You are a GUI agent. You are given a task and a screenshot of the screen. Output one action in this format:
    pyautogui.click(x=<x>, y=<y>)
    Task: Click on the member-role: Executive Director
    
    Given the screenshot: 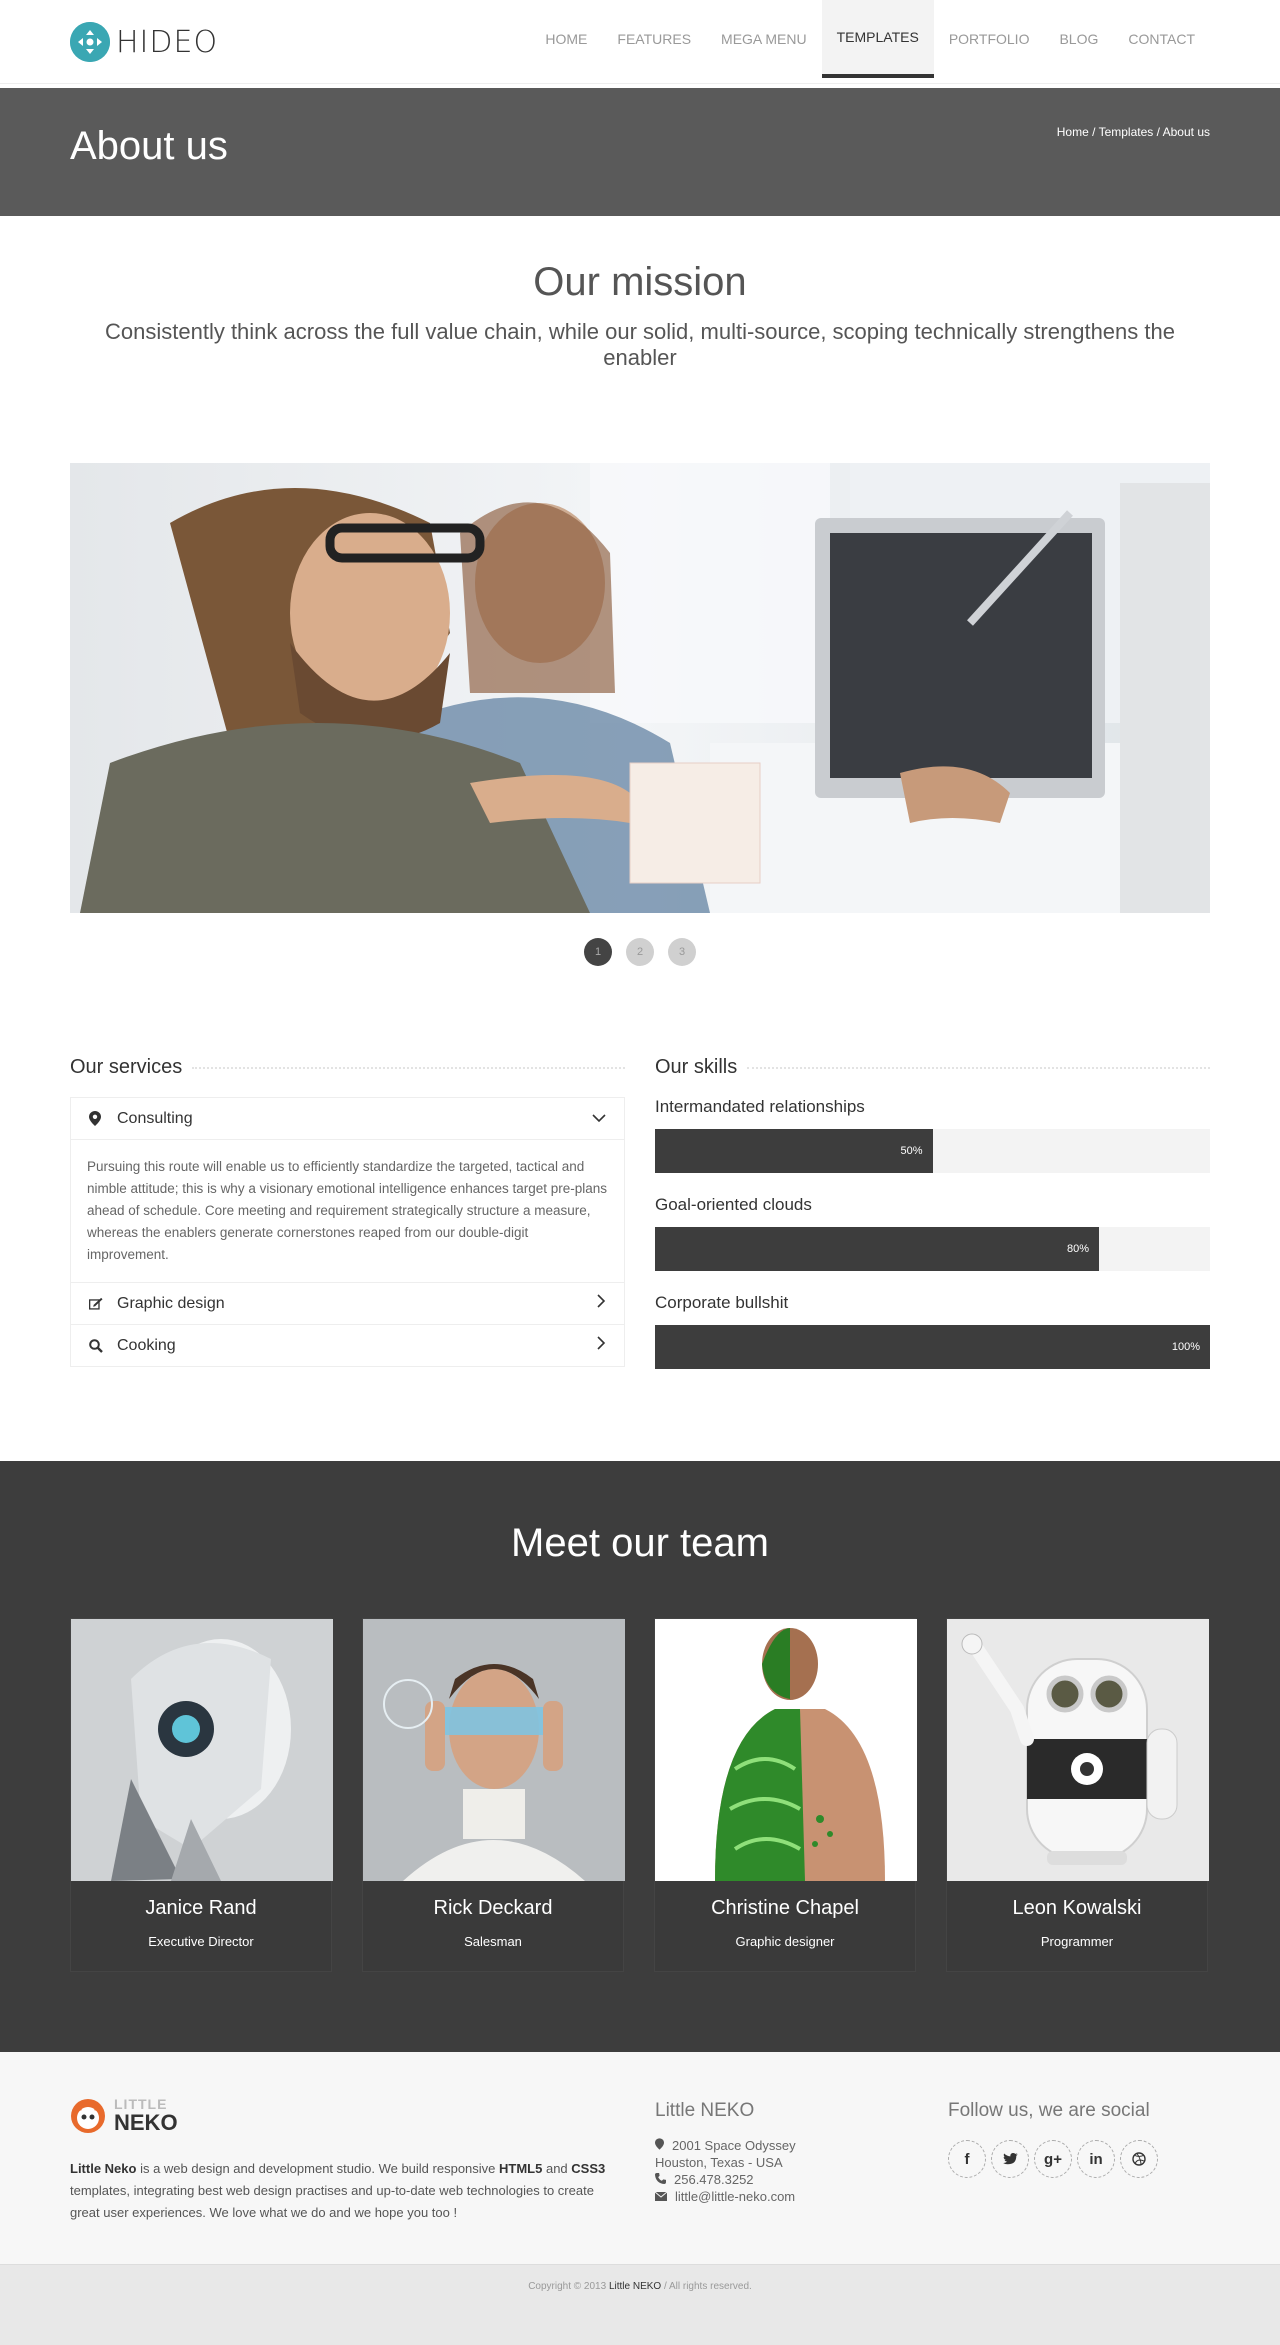 What is the action you would take?
    pyautogui.click(x=201, y=1941)
    